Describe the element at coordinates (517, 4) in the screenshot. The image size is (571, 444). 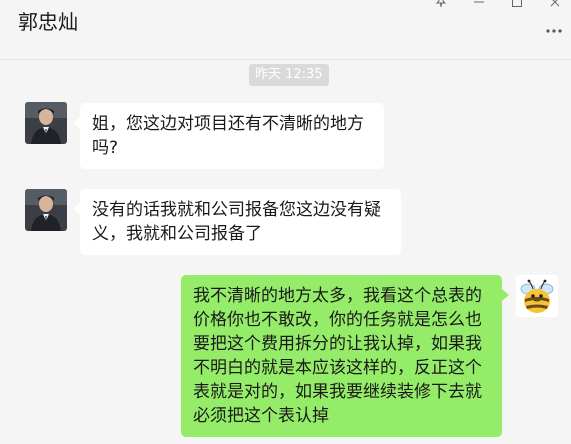
I see `maximize-icon` at that location.